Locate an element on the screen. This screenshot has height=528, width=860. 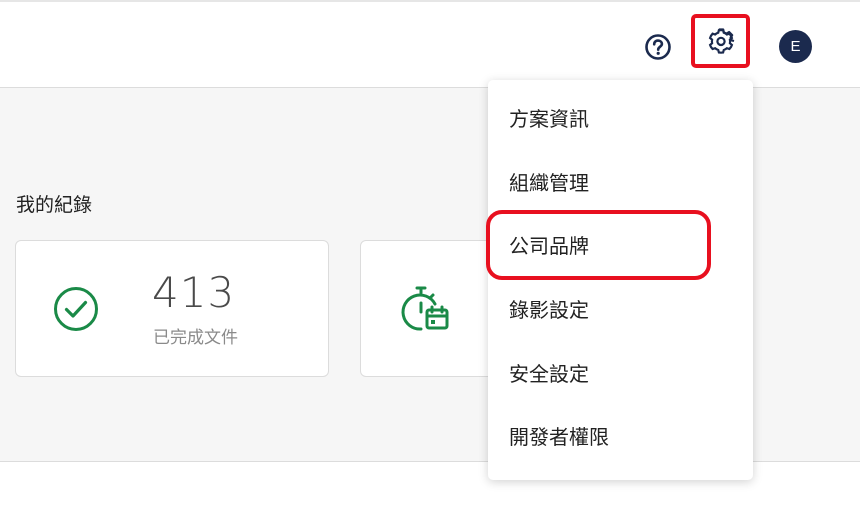
question-circle-icon is located at coordinates (658, 47).